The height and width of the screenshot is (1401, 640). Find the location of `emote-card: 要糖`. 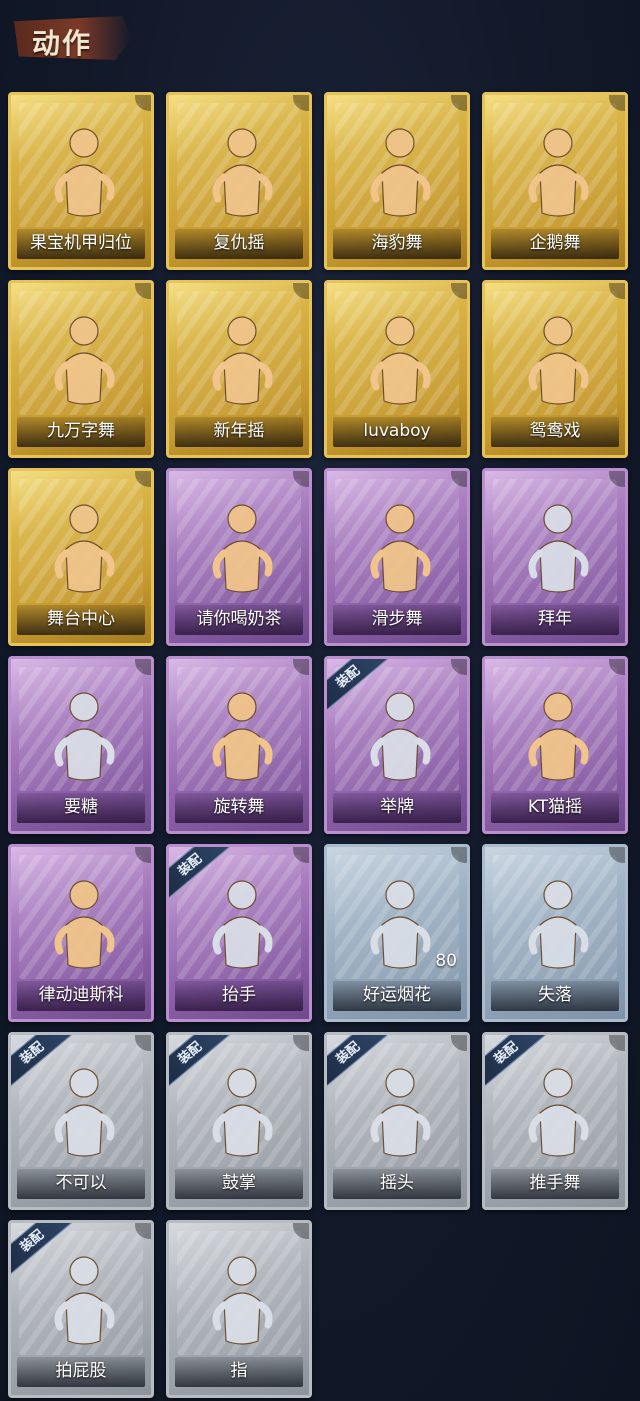

emote-card: 要糖 is located at coordinates (81, 745).